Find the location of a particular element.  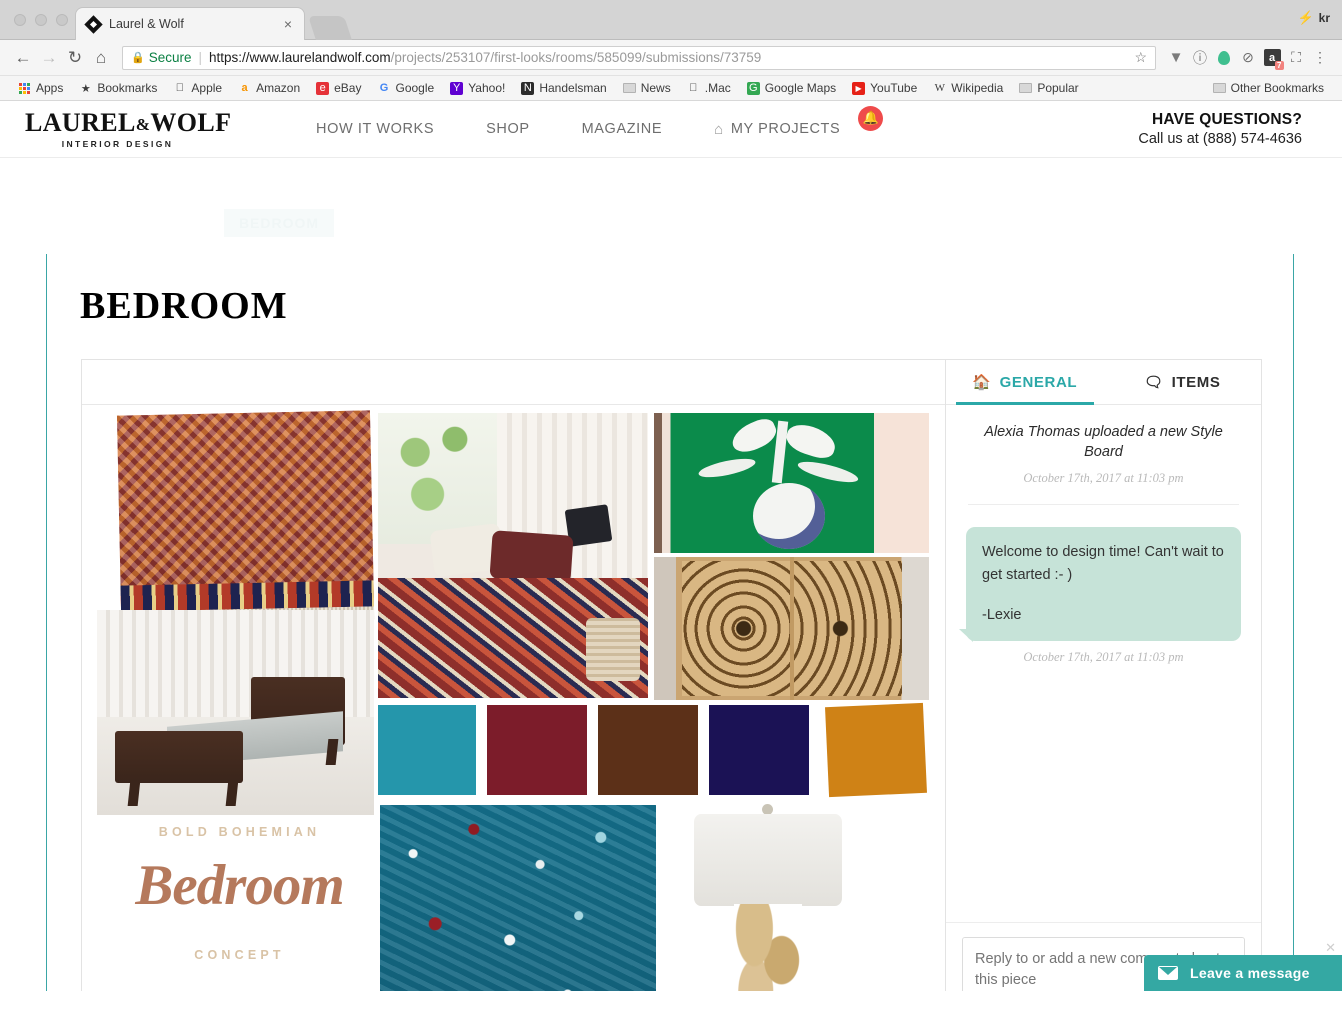

bookmark-label: Amazon is located at coordinates (278, 88).